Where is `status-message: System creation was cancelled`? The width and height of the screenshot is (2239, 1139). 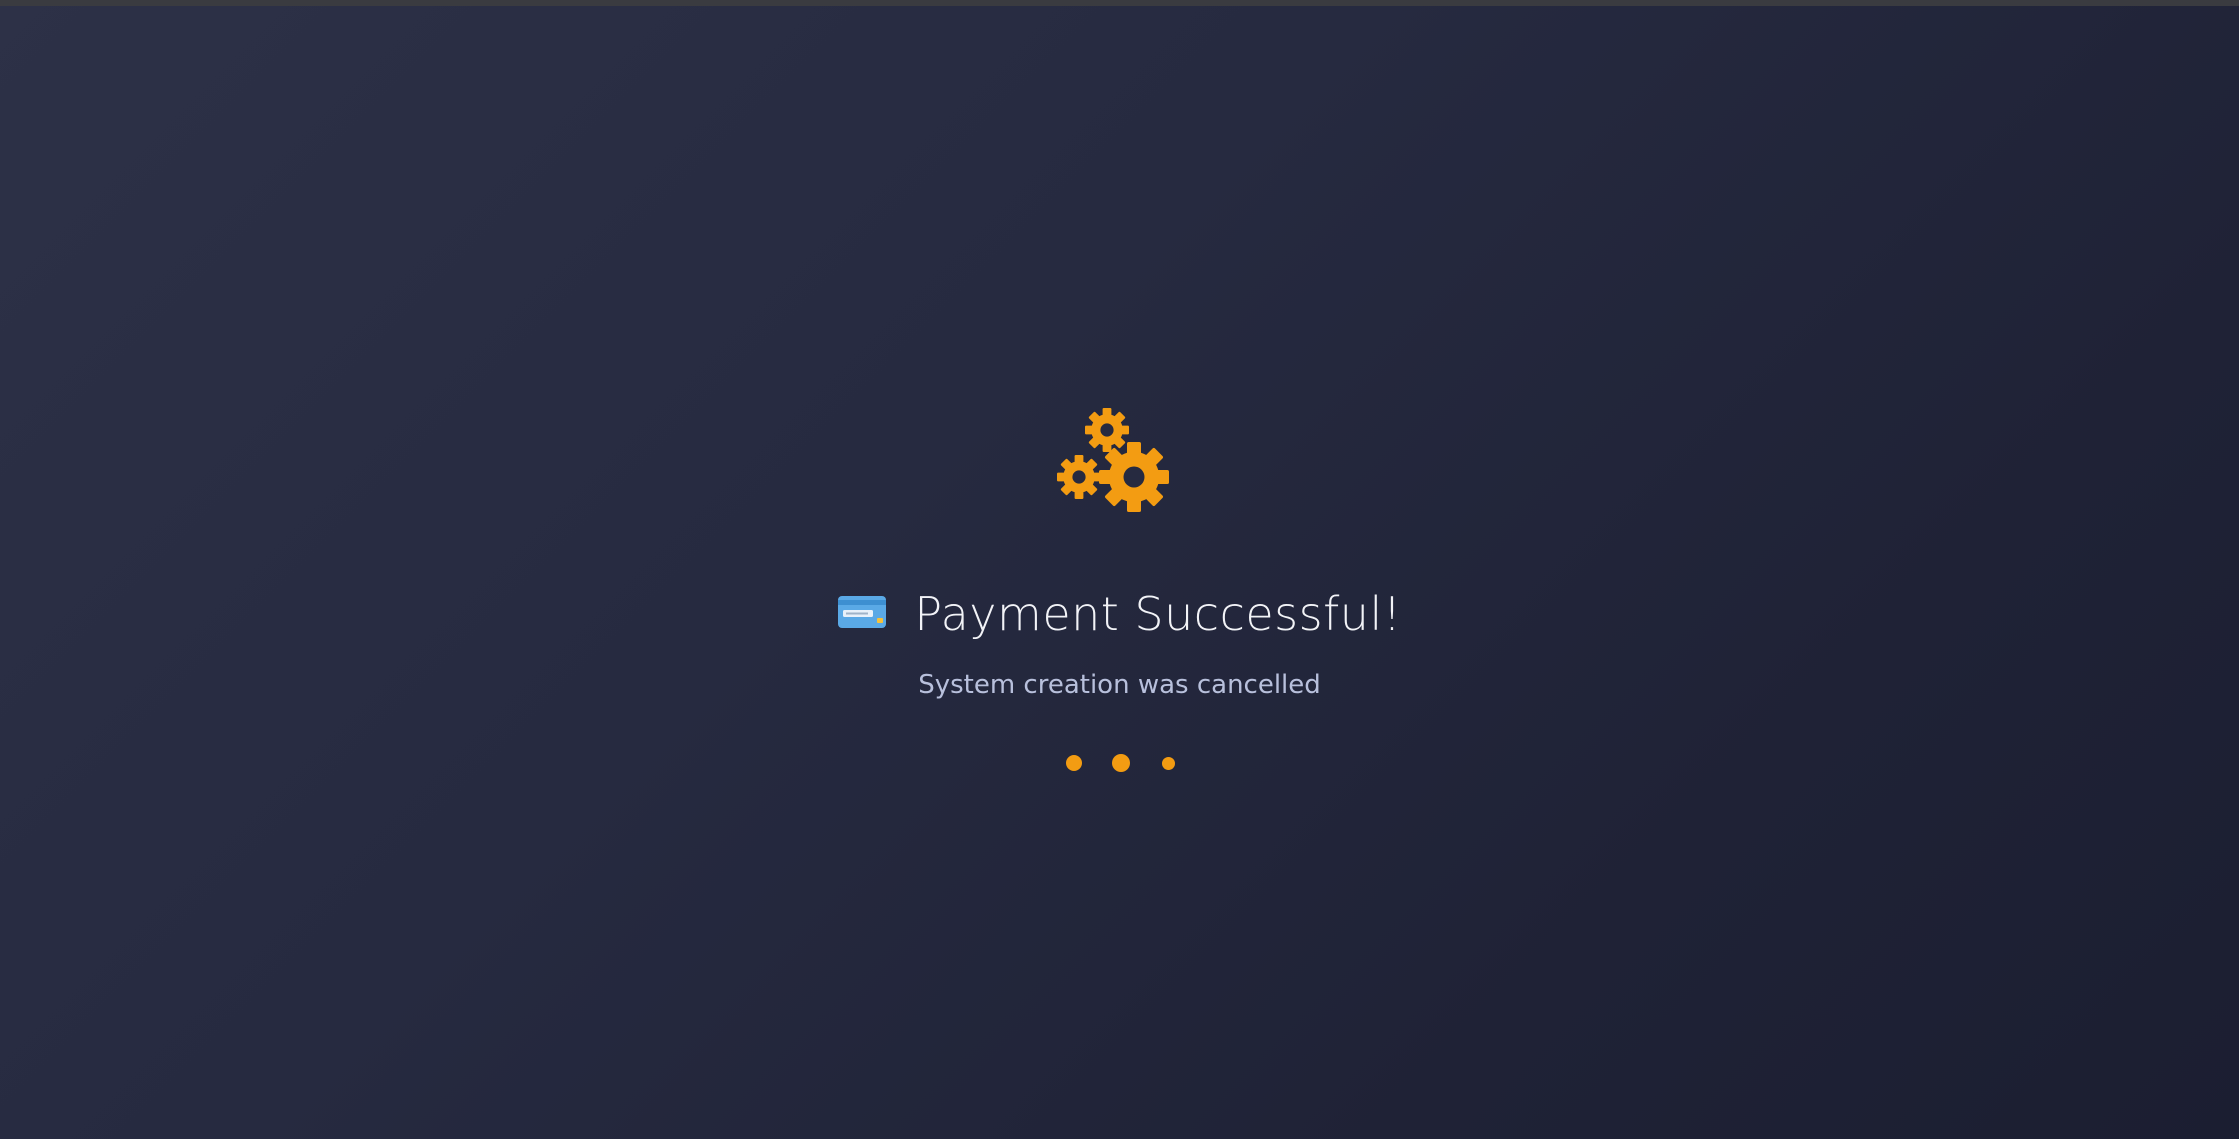 status-message: System creation was cancelled is located at coordinates (1119, 685).